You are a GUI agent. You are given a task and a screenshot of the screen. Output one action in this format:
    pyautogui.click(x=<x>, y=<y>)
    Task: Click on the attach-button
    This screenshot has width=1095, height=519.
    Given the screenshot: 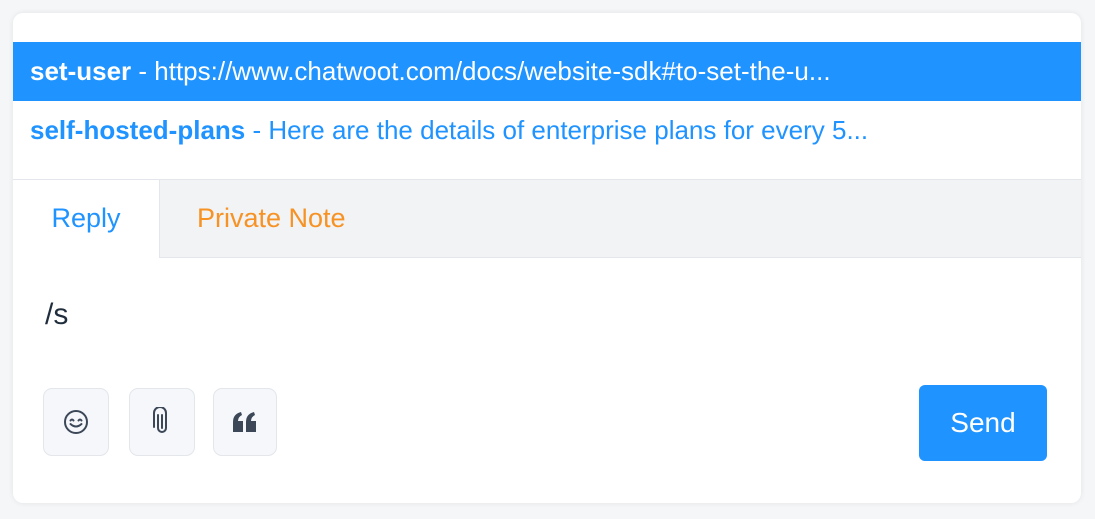 What is the action you would take?
    pyautogui.click(x=162, y=422)
    